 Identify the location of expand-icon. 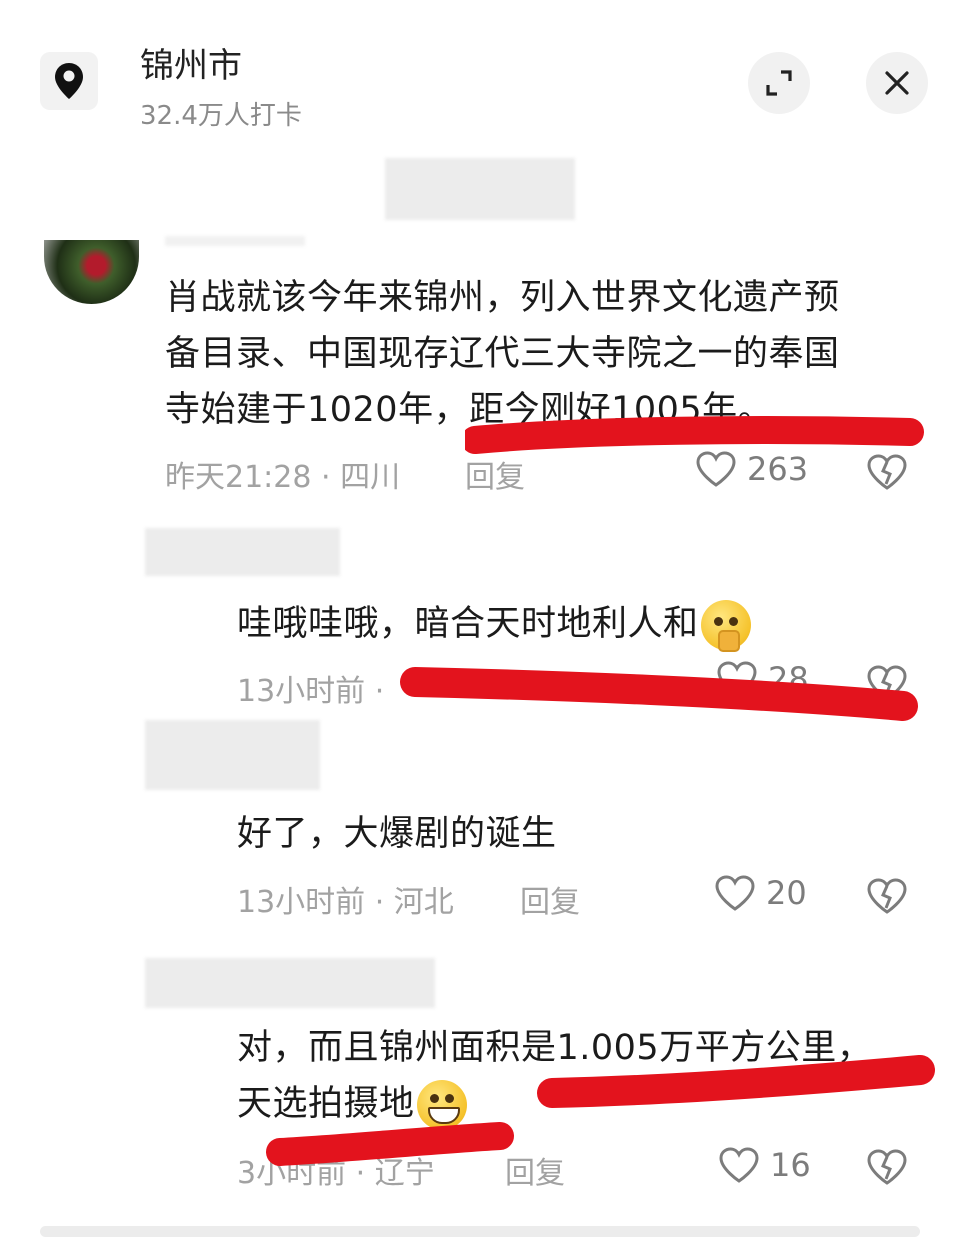
(779, 83).